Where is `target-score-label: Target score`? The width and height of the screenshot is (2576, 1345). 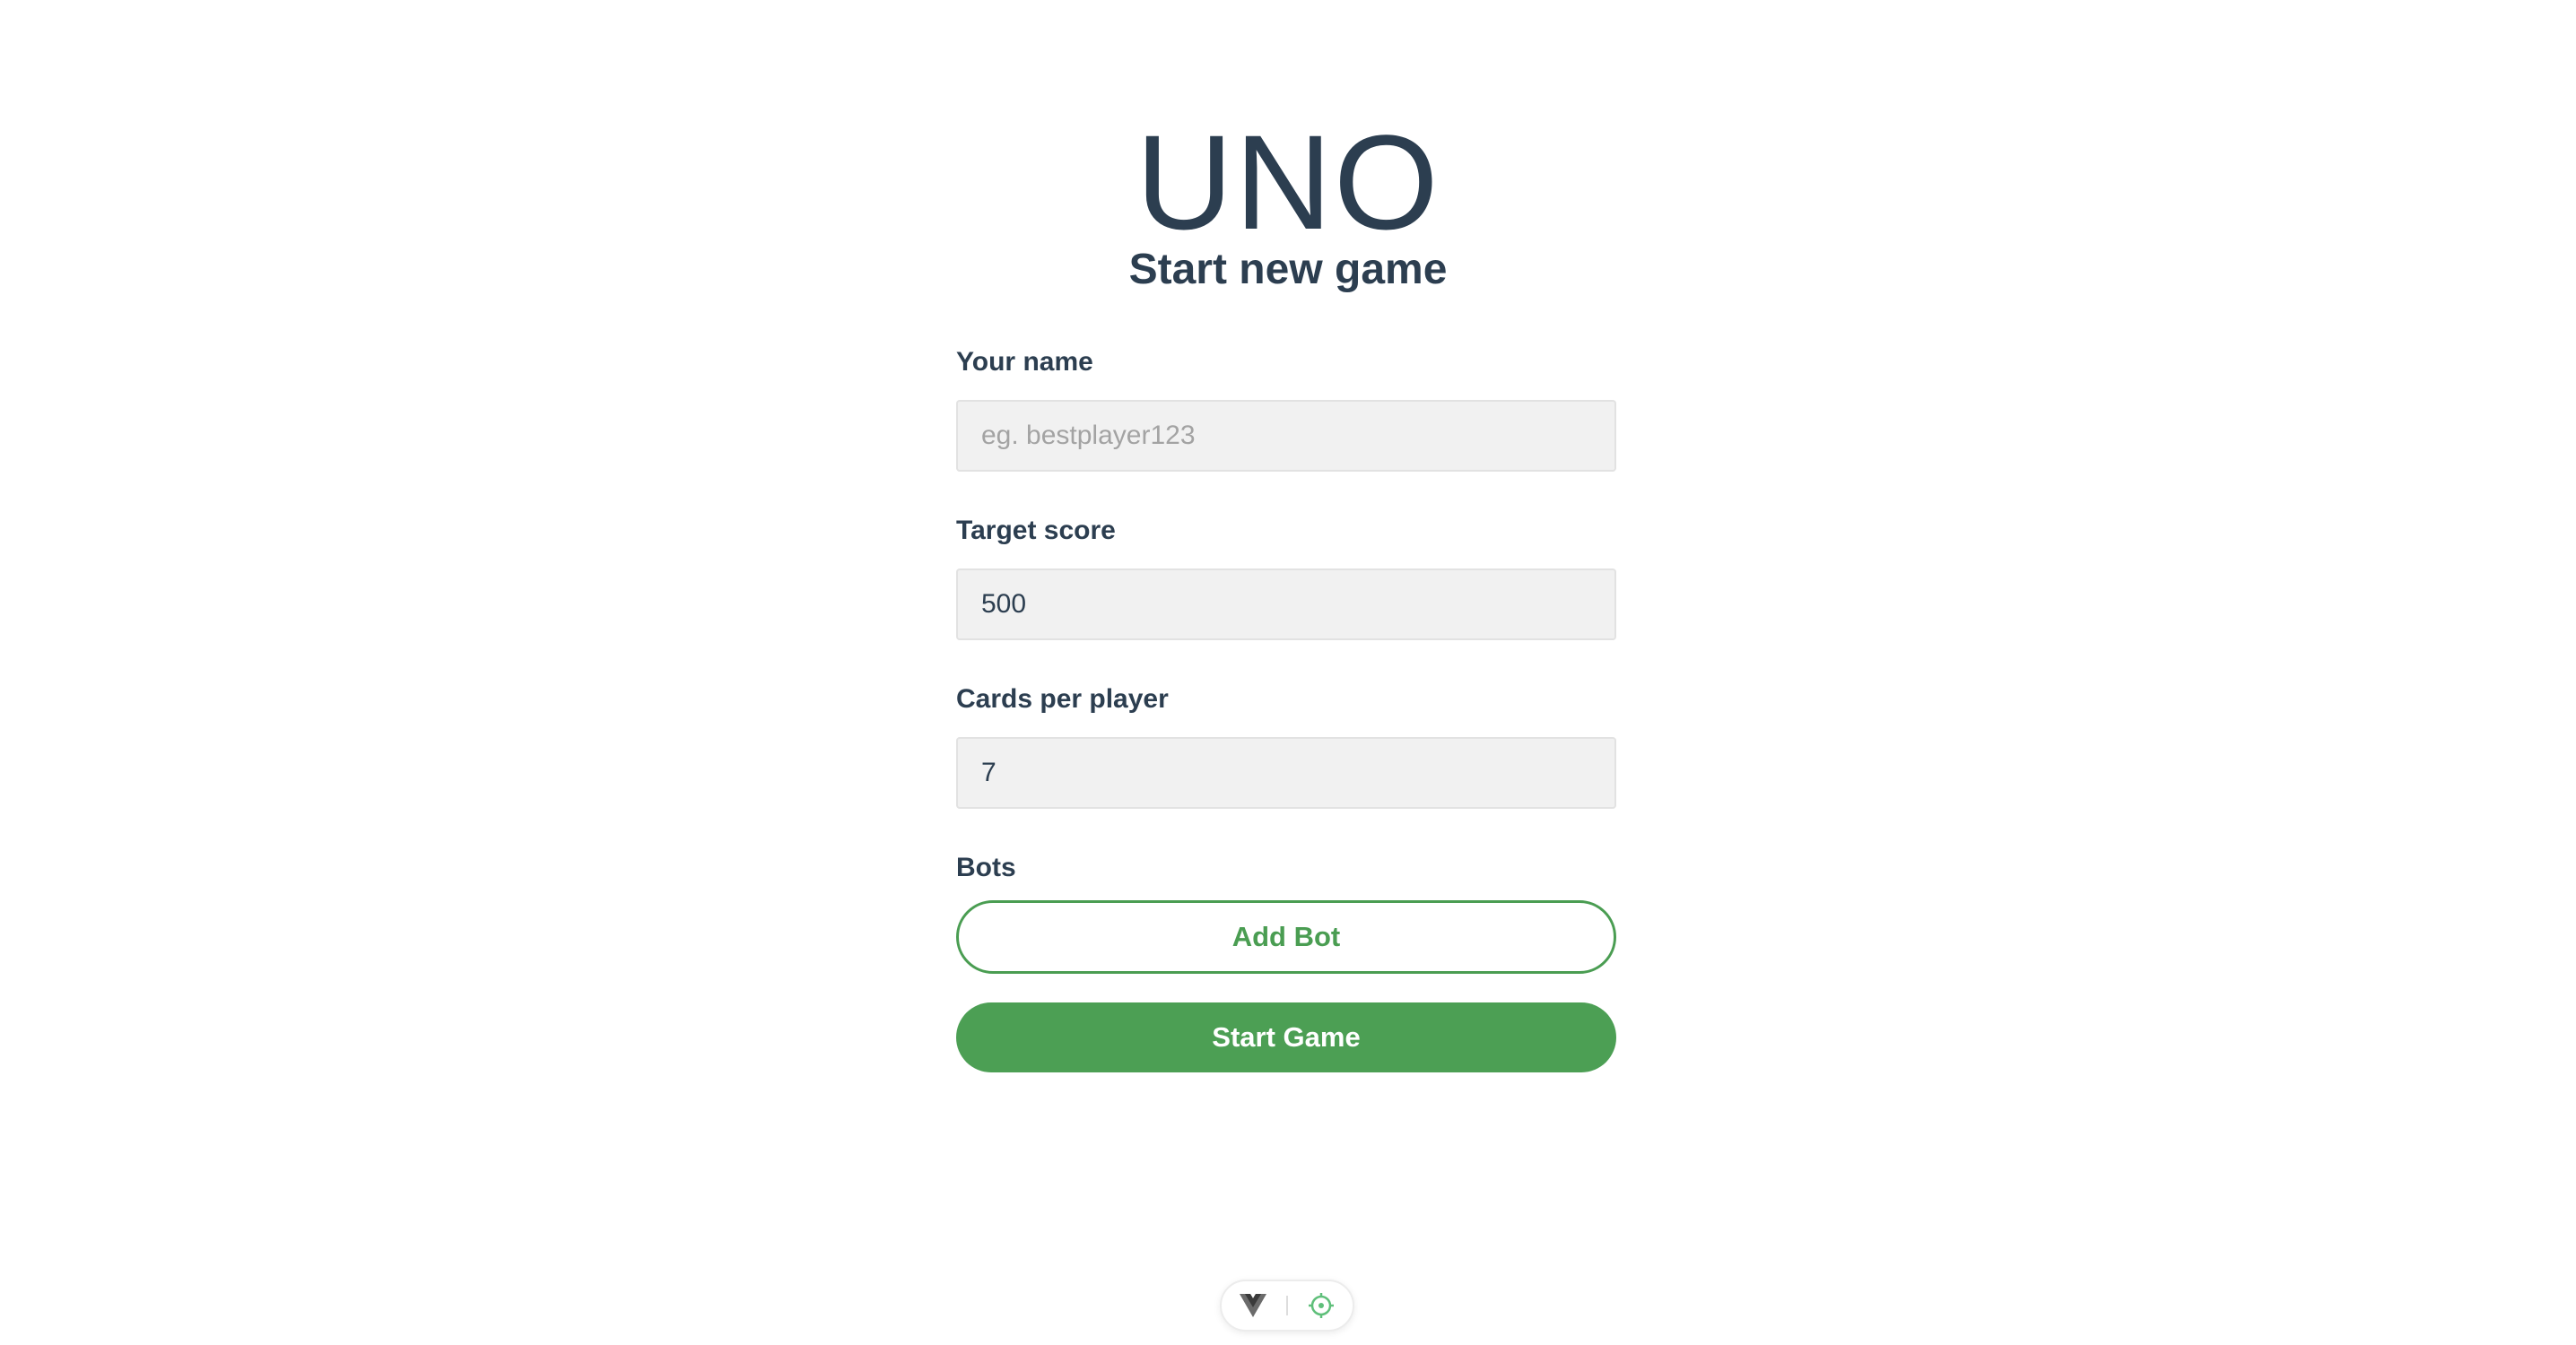 target-score-label: Target score is located at coordinates (1036, 530).